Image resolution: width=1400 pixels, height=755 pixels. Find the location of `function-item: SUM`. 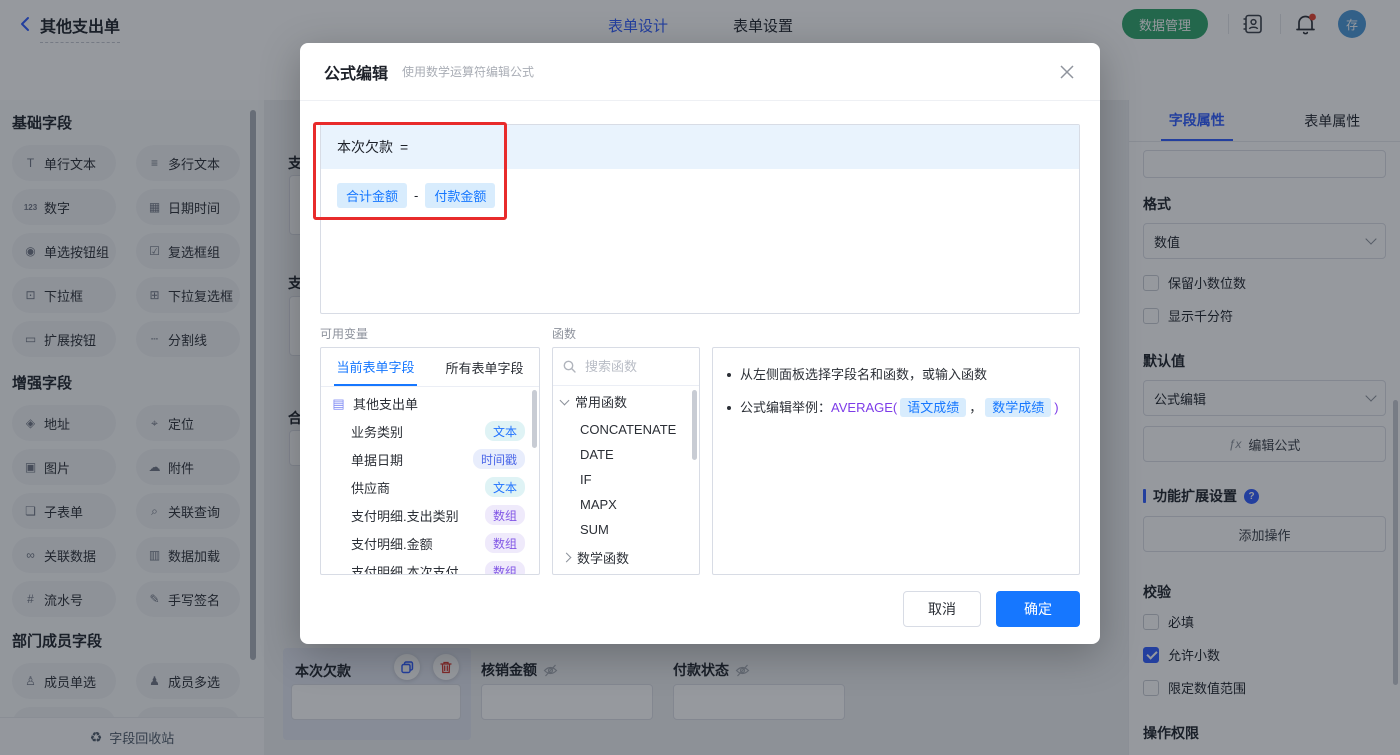

function-item: SUM is located at coordinates (626, 529).